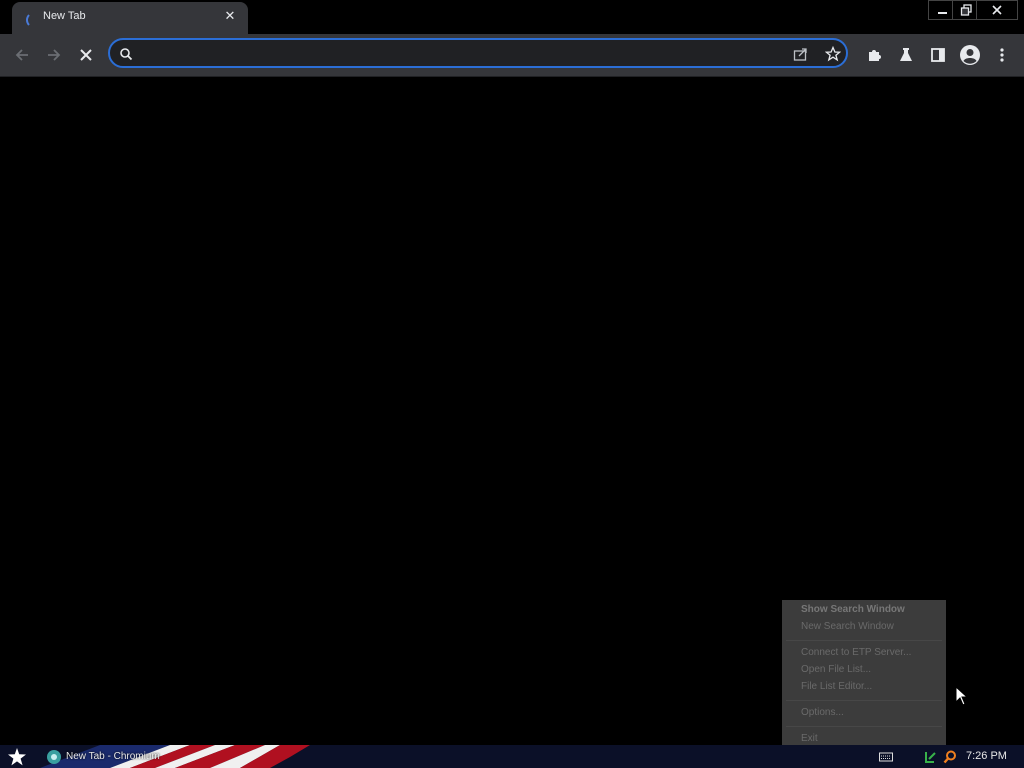  What do you see at coordinates (126, 54) in the screenshot?
I see `search-icon` at bounding box center [126, 54].